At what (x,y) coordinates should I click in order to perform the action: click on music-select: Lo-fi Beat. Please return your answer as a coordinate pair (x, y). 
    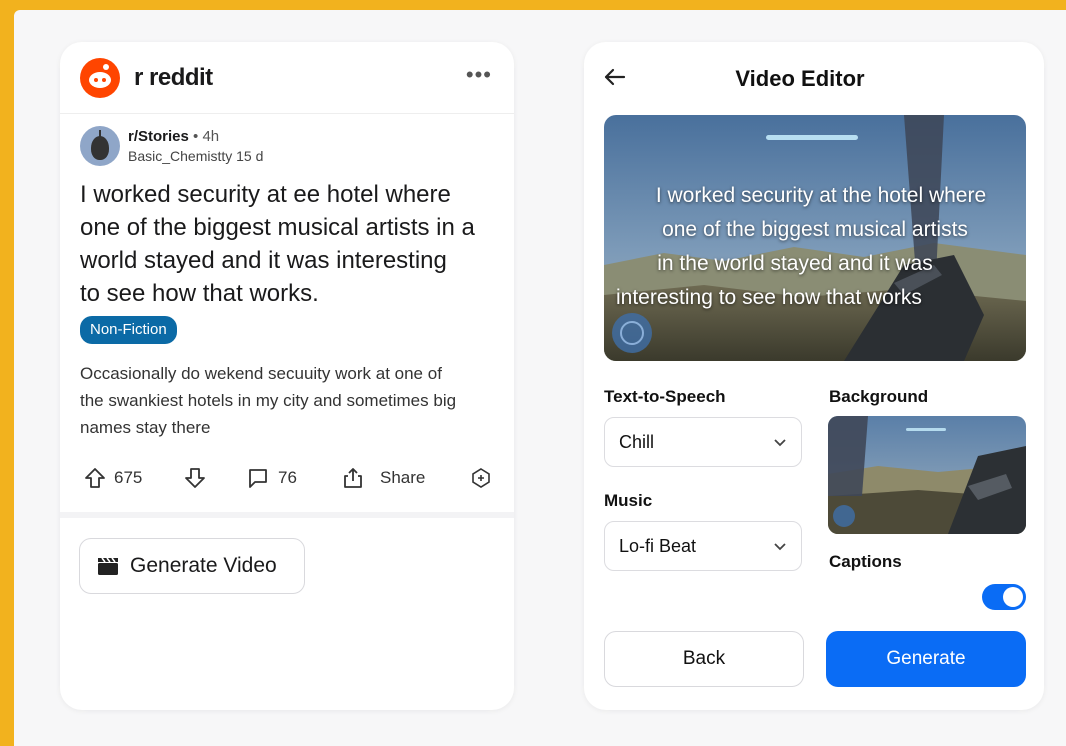
    Looking at the image, I should click on (703, 546).